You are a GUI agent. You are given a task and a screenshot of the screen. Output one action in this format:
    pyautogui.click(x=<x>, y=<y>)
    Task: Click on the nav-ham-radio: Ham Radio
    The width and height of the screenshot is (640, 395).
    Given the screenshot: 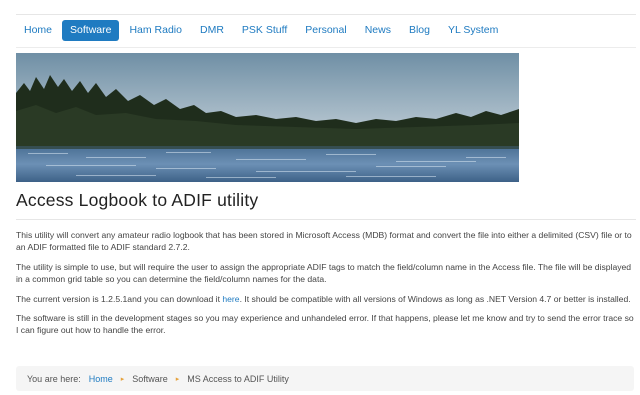 What is the action you would take?
    pyautogui.click(x=155, y=30)
    